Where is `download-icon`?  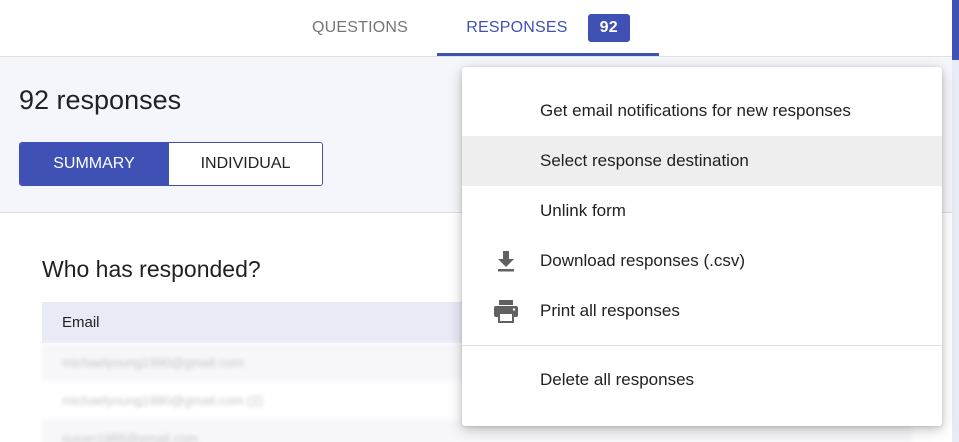 download-icon is located at coordinates (506, 261).